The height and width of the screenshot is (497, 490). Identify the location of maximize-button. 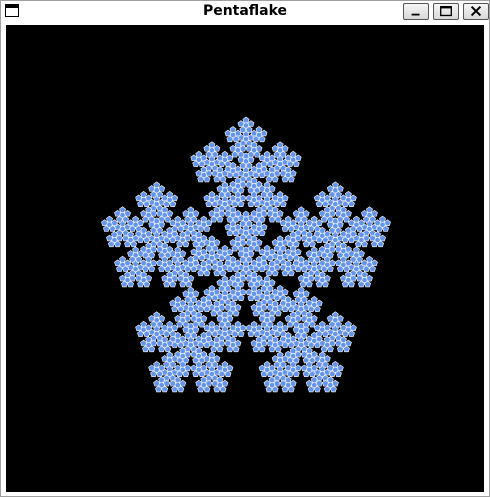
(446, 11).